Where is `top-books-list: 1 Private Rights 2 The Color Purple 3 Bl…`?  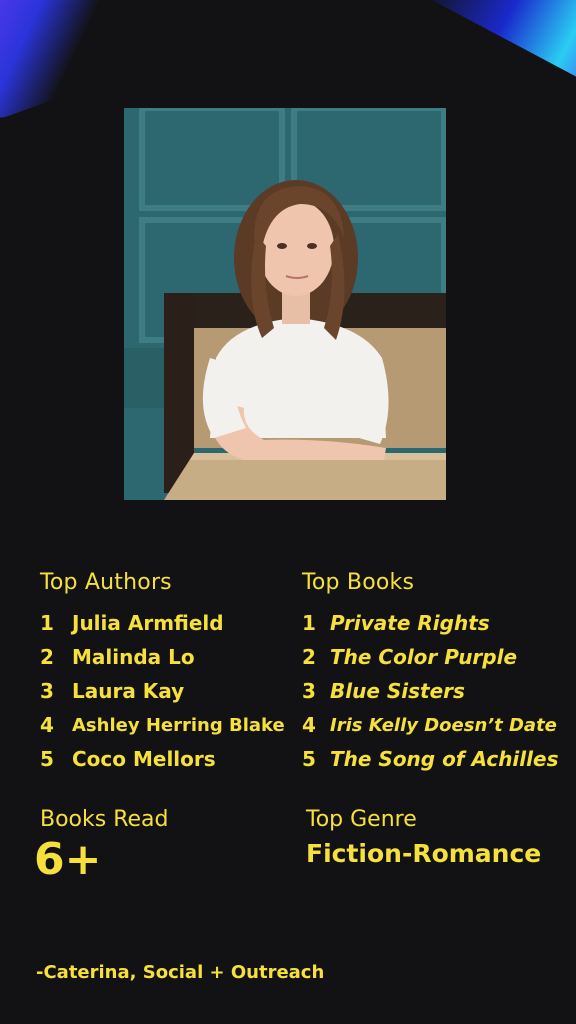 top-books-list: 1 Private Rights 2 The Color Purple 3 Bl… is located at coordinates (432, 691).